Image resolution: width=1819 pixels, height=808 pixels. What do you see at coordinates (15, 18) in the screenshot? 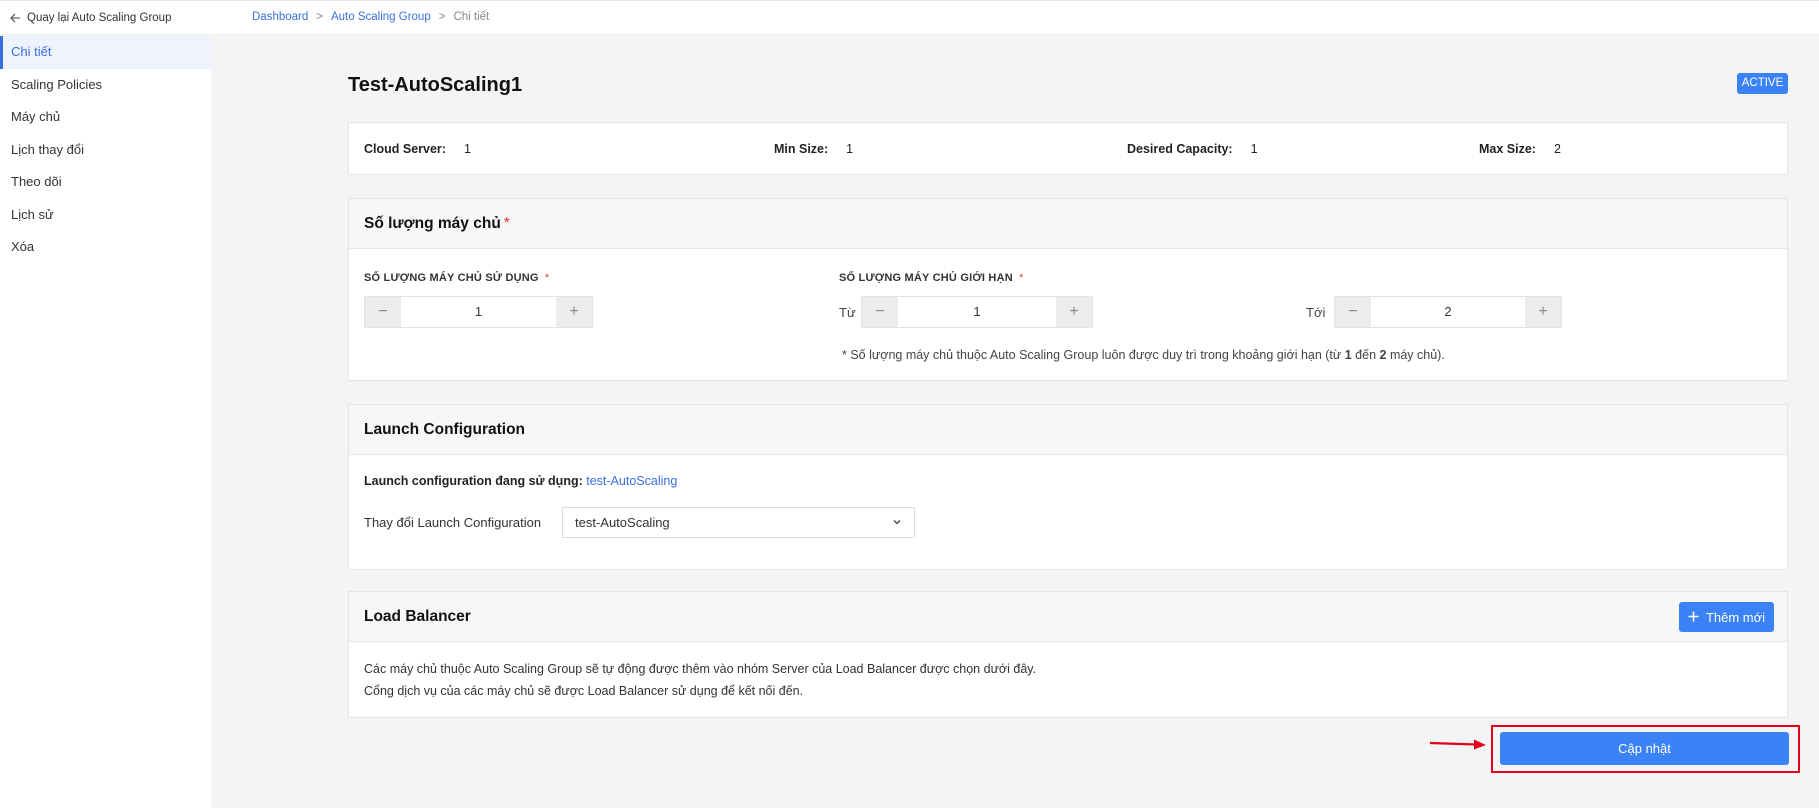
I see `arrow-left-icon` at bounding box center [15, 18].